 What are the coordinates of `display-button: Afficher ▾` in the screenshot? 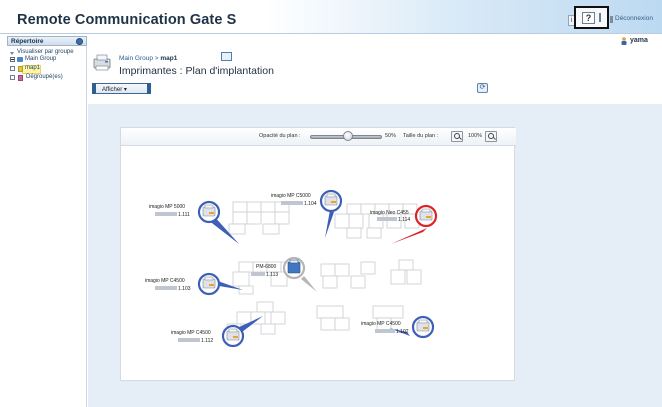 It's located at (121, 88).